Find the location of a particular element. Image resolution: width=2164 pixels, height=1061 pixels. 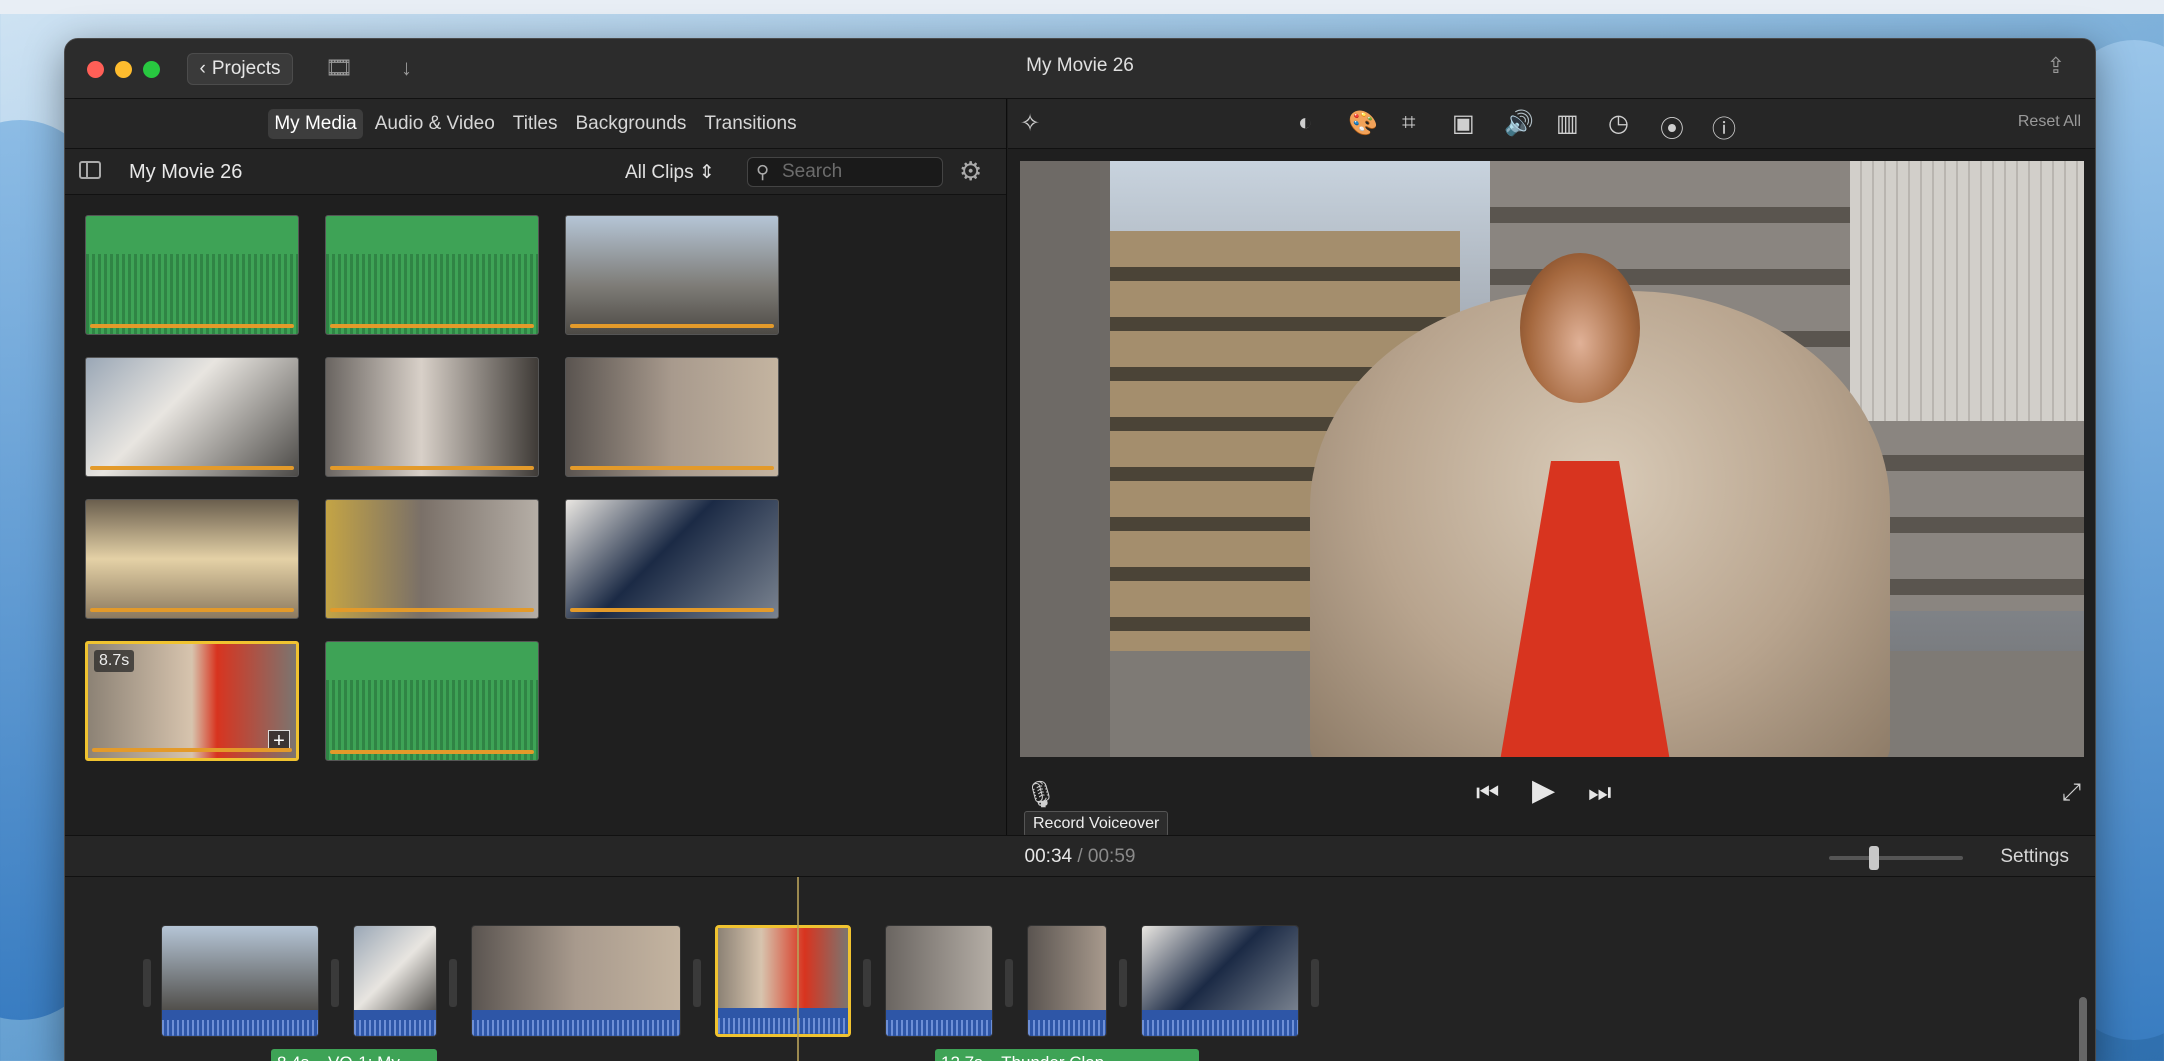

tab-transitions: Transitions is located at coordinates (750, 124).